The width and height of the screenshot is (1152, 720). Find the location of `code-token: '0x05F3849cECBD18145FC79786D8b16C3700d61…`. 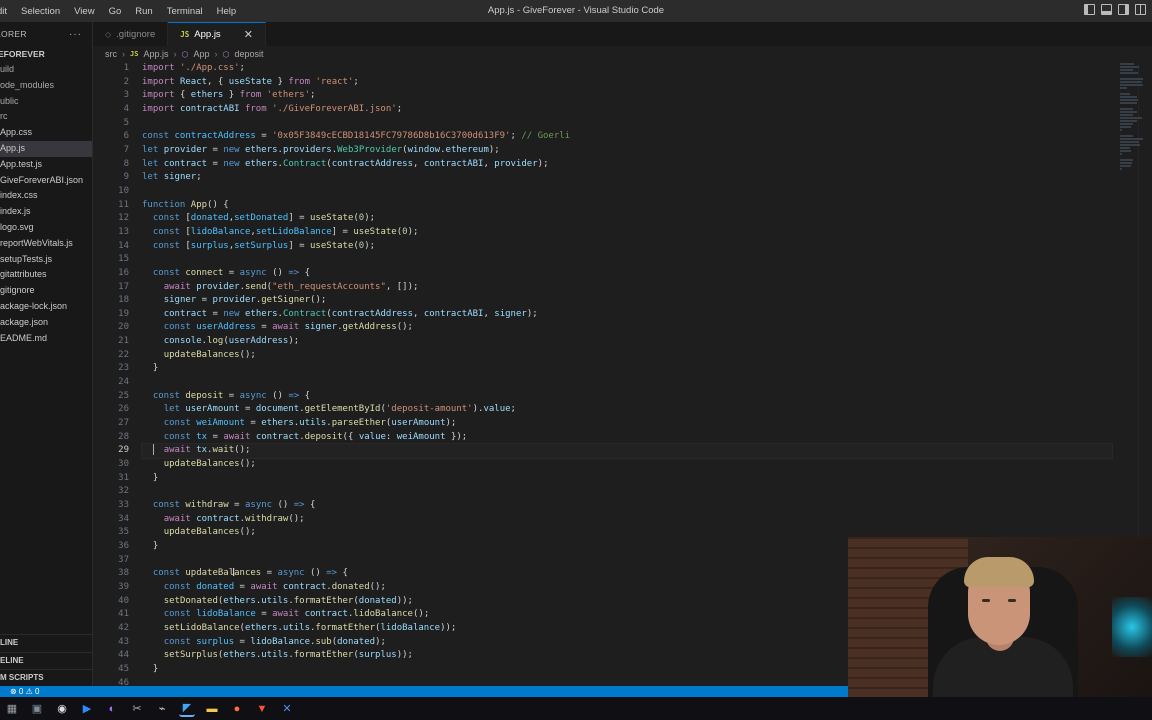

code-token: '0x05F3849cECBD18145FC79786D8b16C3700d61… is located at coordinates (391, 136).